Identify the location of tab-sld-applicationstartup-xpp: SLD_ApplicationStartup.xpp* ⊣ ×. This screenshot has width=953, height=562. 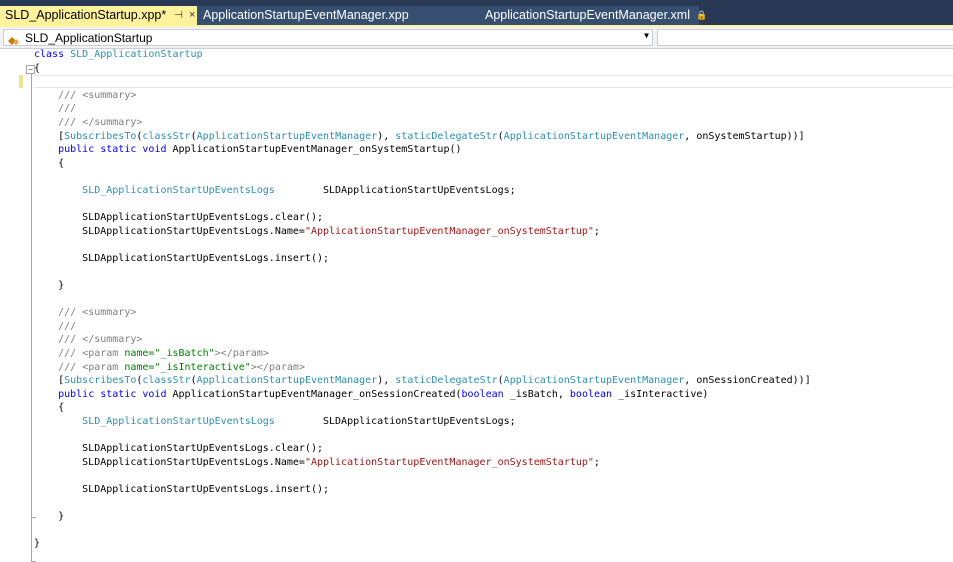
(98, 15).